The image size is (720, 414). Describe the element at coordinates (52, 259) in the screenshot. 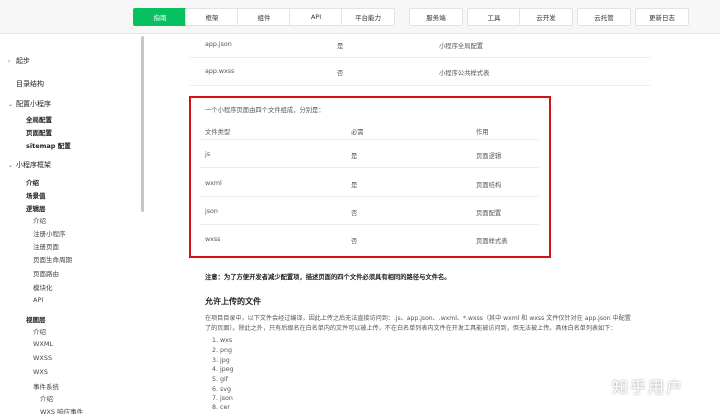

I see `sidebar-item-page-lifecycle: 页面生命周期` at that location.